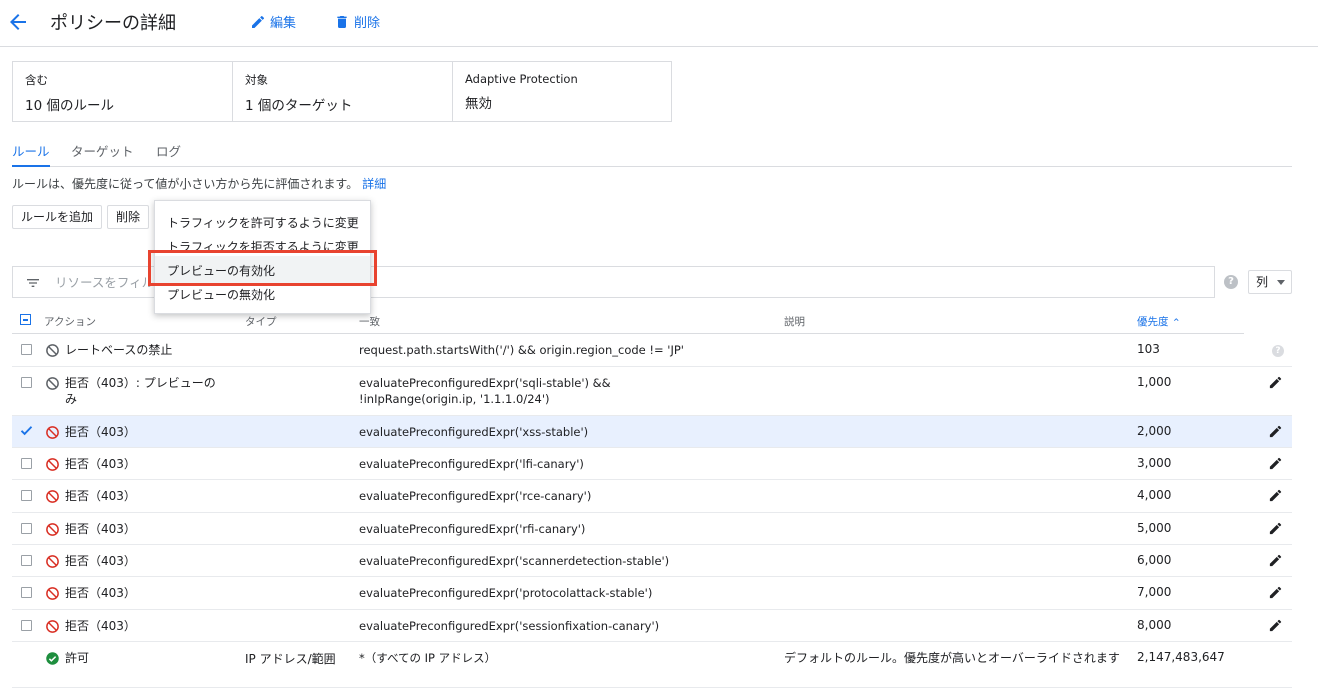  What do you see at coordinates (140, 391) in the screenshot?
I see `row-action: 拒否（403）: プレビューのみ` at bounding box center [140, 391].